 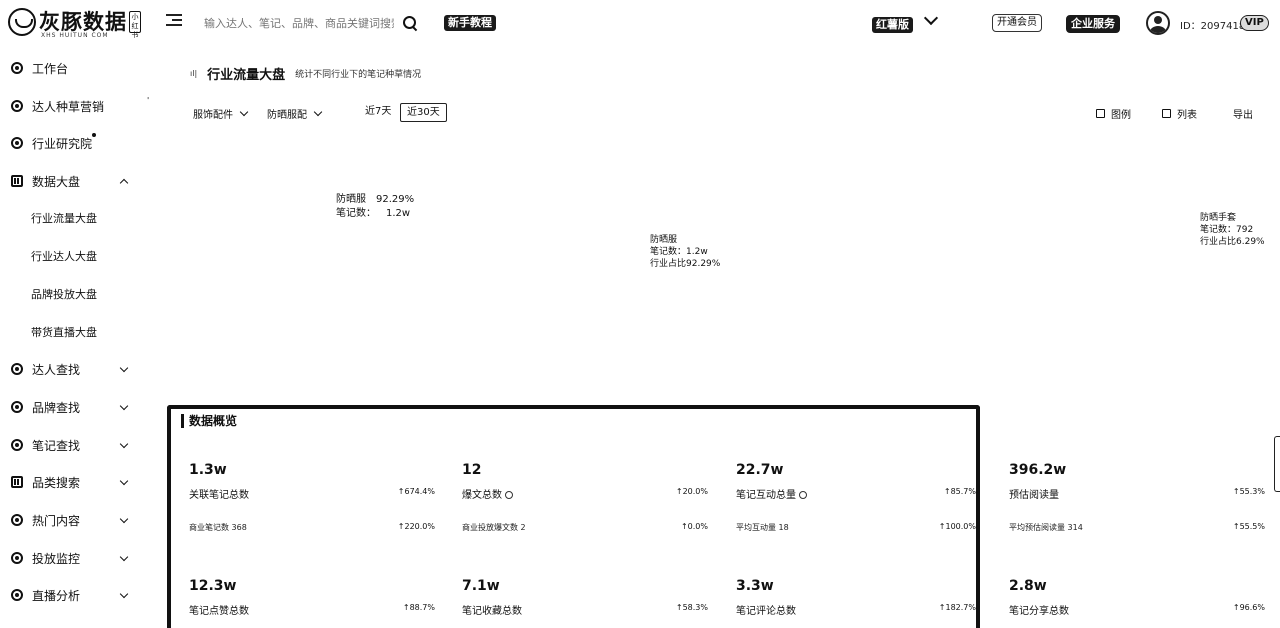 What do you see at coordinates (1028, 586) in the screenshot?
I see `metric-value: 2.8w` at bounding box center [1028, 586].